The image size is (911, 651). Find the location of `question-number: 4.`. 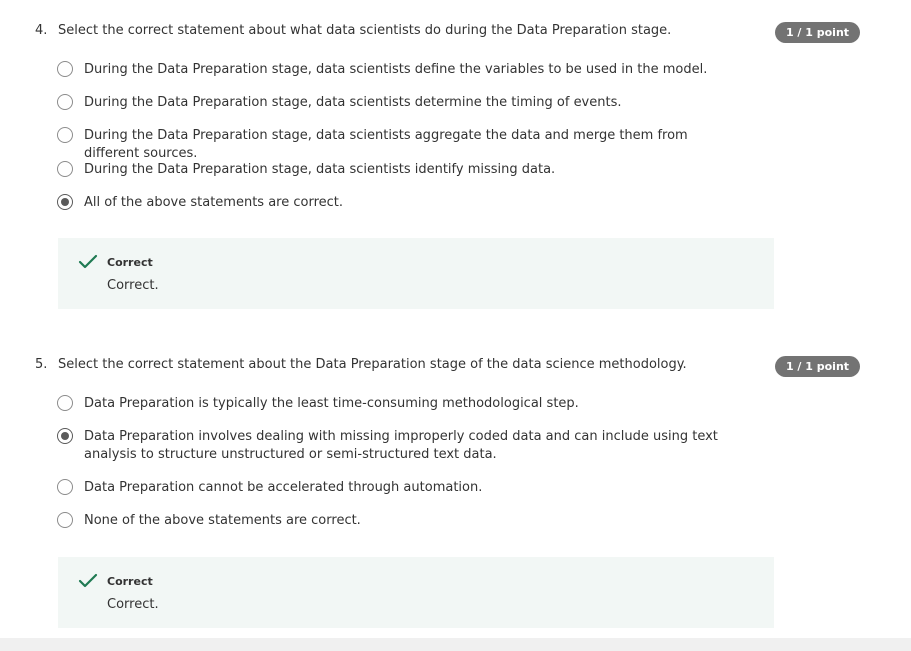

question-number: 4. is located at coordinates (41, 30).